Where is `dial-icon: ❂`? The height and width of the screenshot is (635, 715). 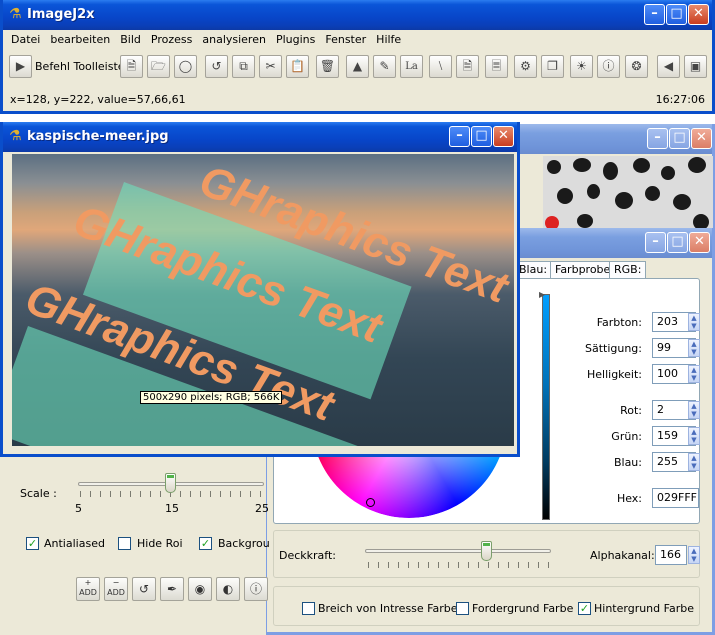 dial-icon: ❂ is located at coordinates (636, 66).